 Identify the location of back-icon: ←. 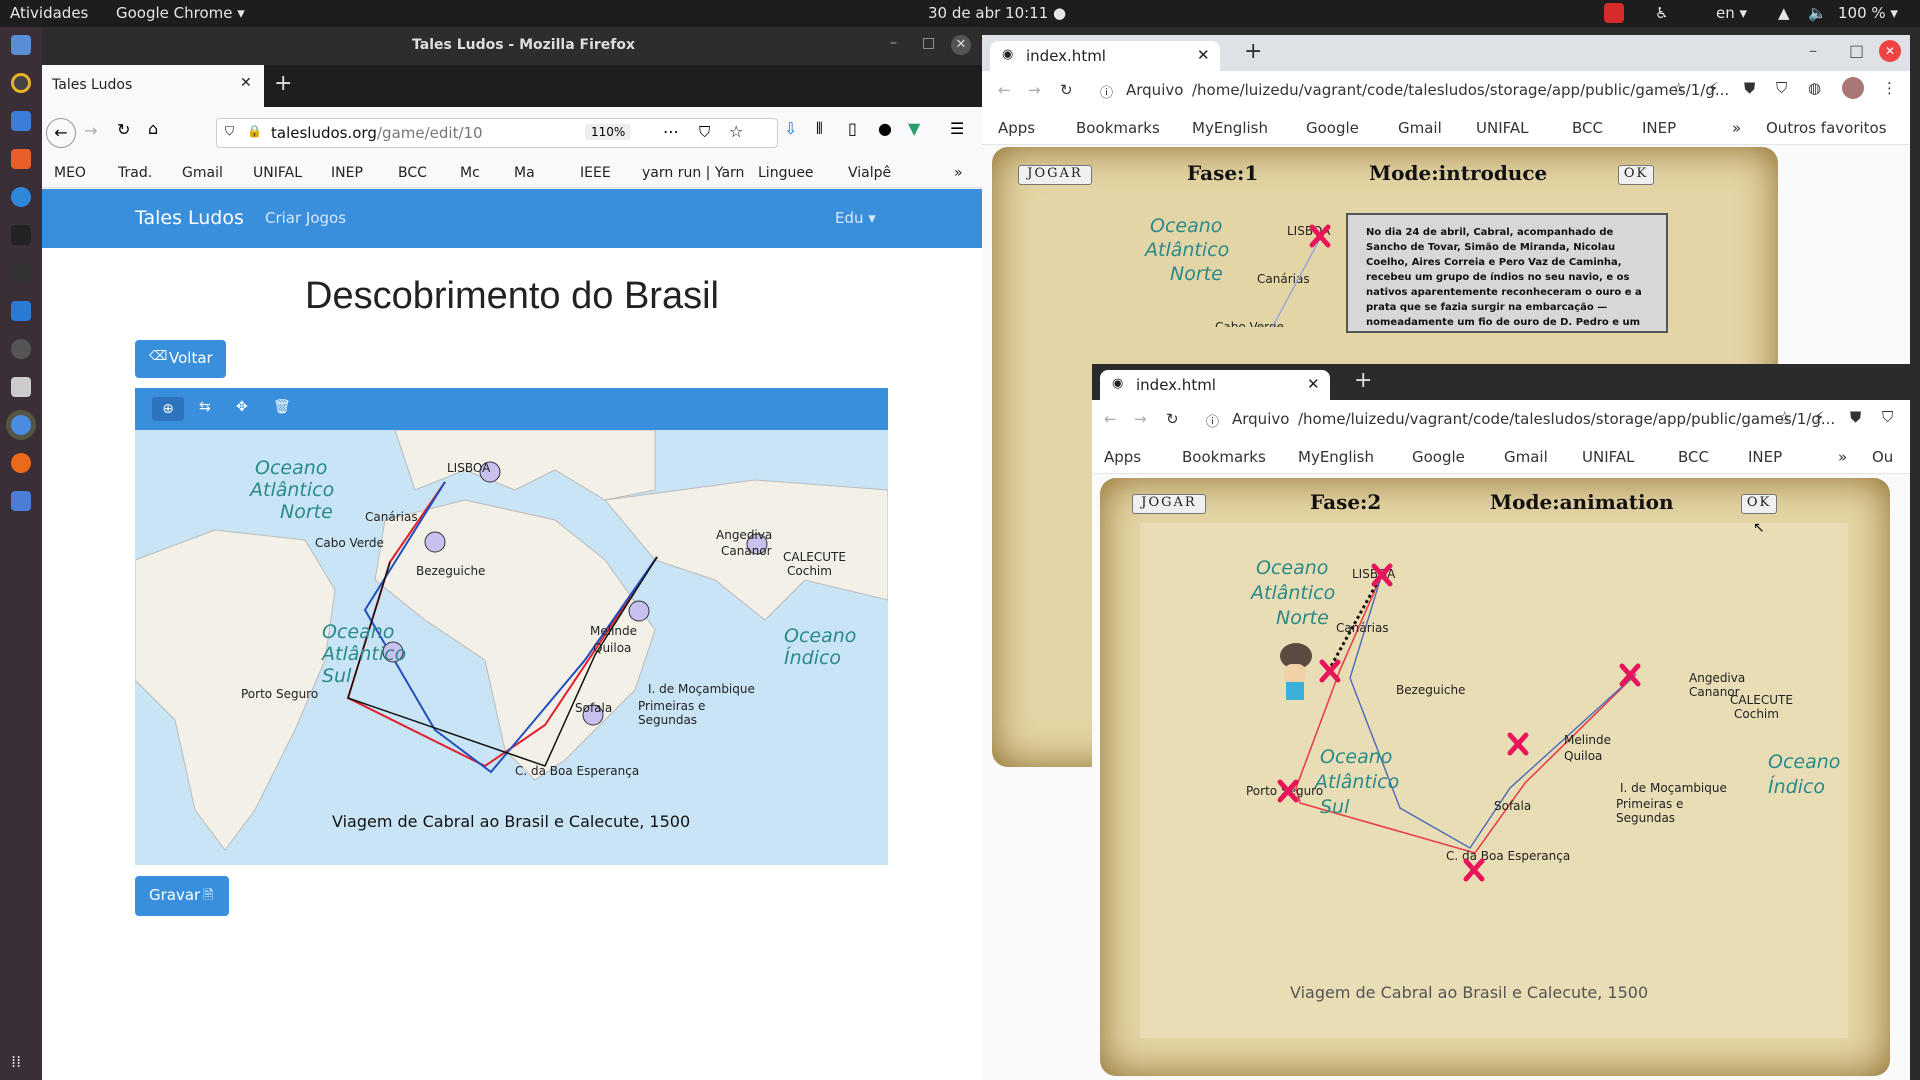
(1110, 419).